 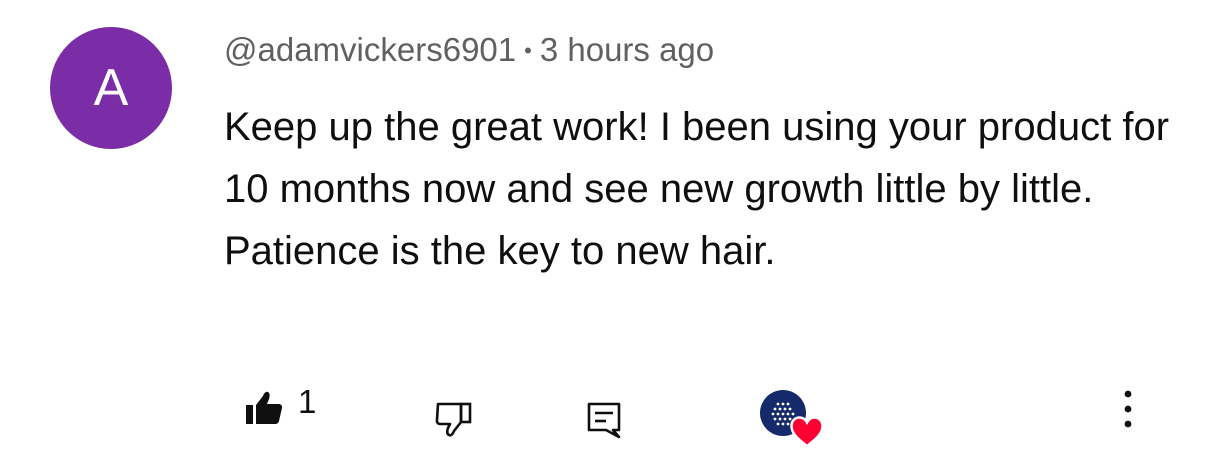 I want to click on author-avatar: A, so click(x=111, y=88).